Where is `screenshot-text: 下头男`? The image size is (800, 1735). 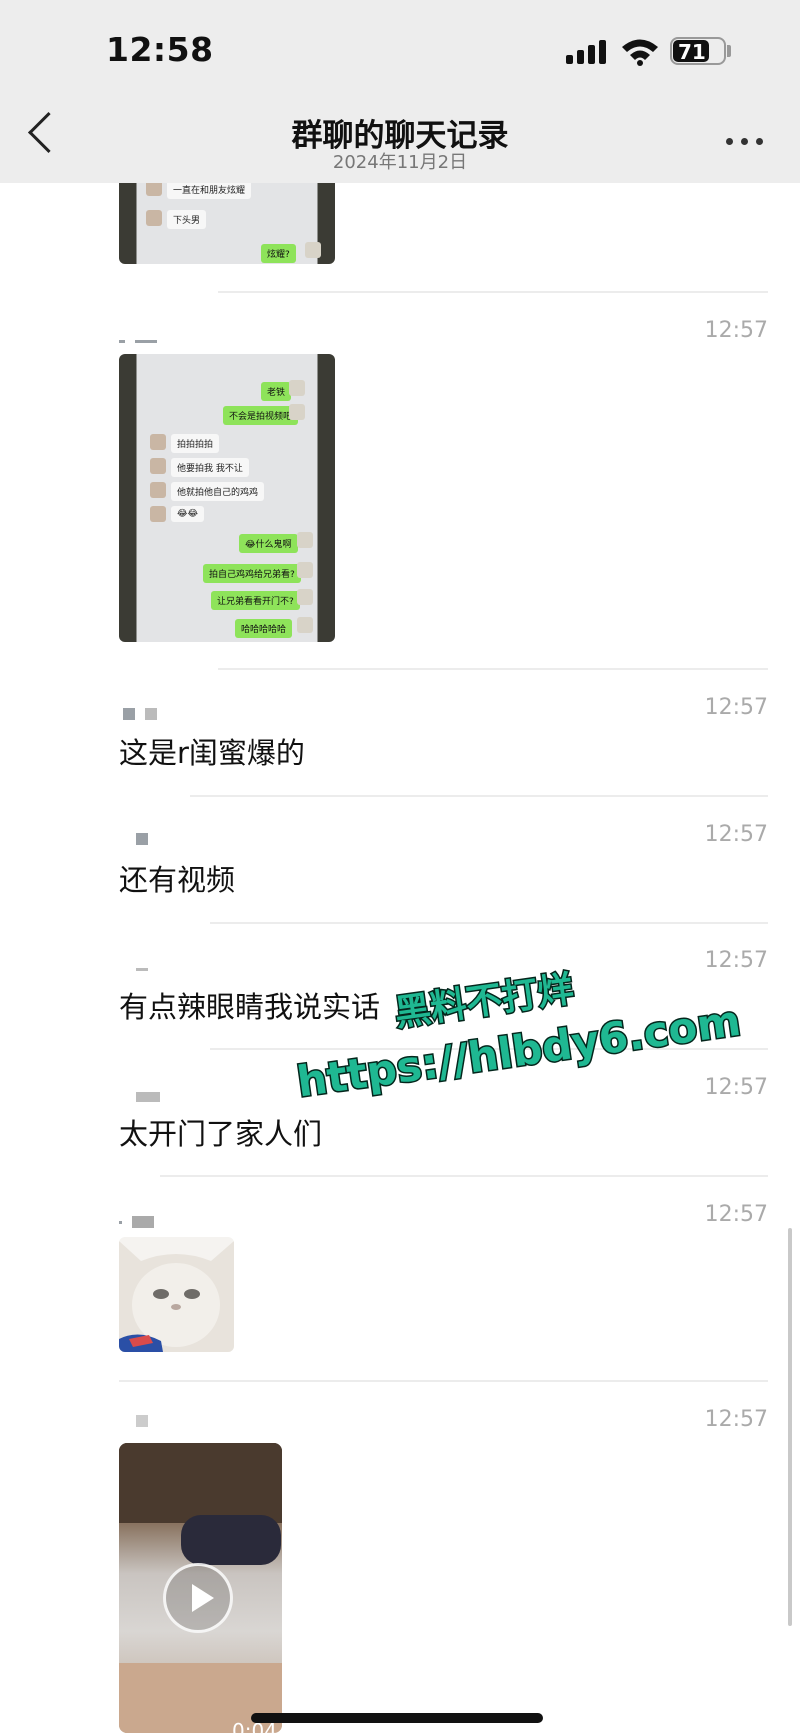
screenshot-text: 下头男 is located at coordinates (187, 219).